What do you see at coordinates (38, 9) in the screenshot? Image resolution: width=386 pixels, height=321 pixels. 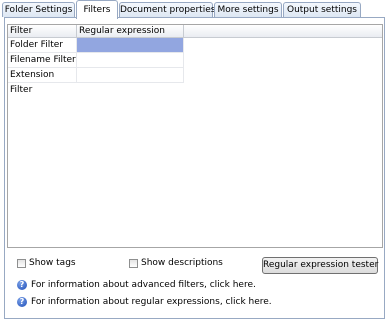 I see `tab-folder-settings: Folder Settings` at bounding box center [38, 9].